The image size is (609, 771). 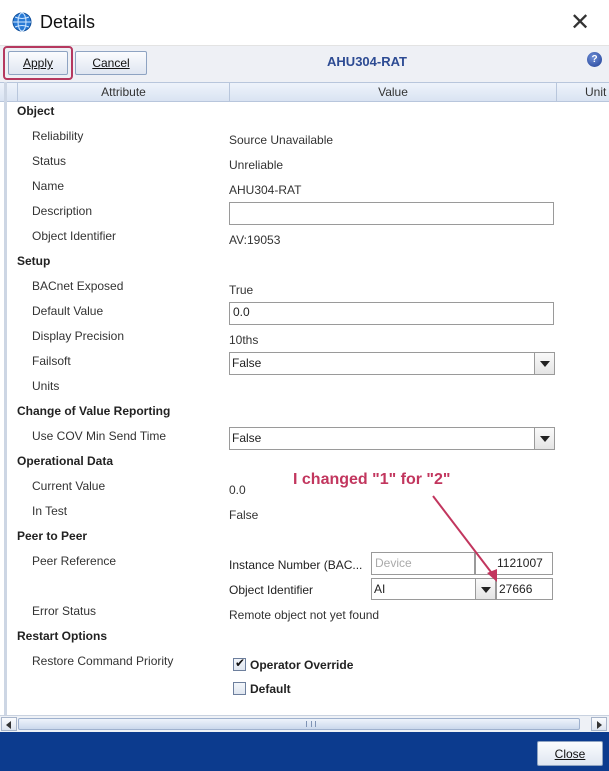 What do you see at coordinates (74, 561) in the screenshot?
I see `attr-label-peer-reference: Peer Reference` at bounding box center [74, 561].